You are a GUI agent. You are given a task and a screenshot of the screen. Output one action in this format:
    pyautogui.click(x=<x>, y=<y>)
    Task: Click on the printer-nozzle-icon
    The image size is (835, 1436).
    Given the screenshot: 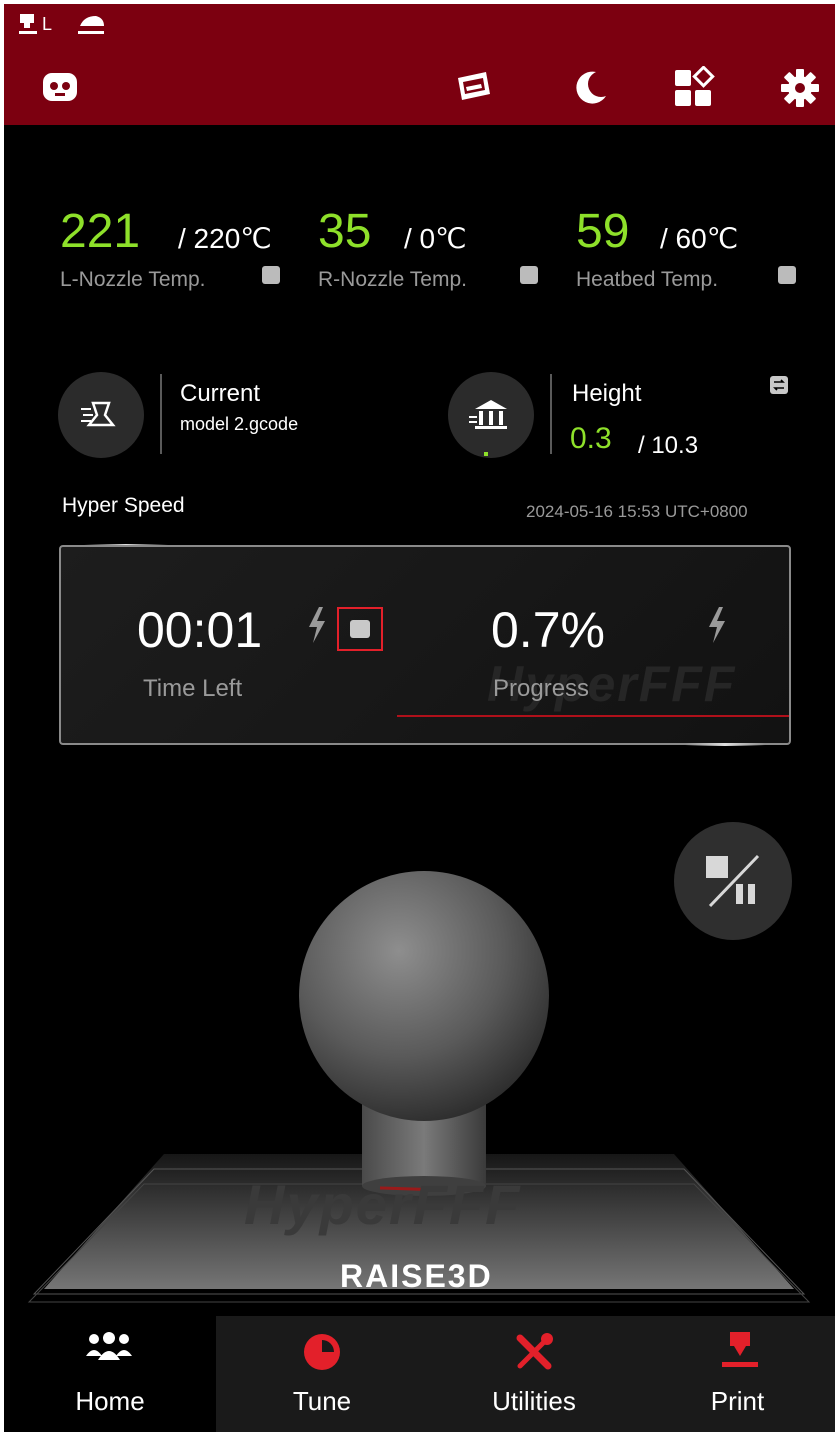 What is the action you would take?
    pyautogui.click(x=740, y=1349)
    